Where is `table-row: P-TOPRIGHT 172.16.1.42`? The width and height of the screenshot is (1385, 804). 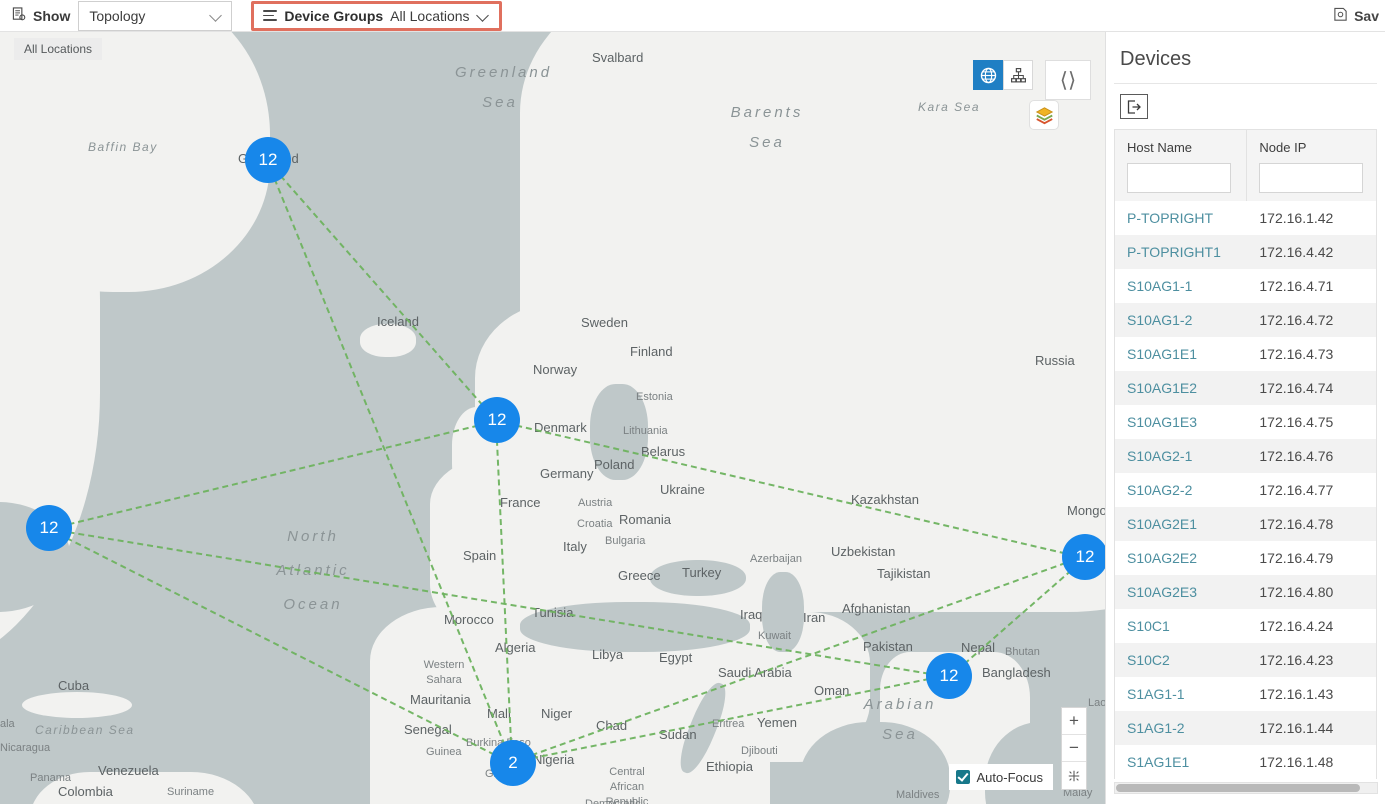
table-row: P-TOPRIGHT 172.16.1.42 is located at coordinates (1245, 218).